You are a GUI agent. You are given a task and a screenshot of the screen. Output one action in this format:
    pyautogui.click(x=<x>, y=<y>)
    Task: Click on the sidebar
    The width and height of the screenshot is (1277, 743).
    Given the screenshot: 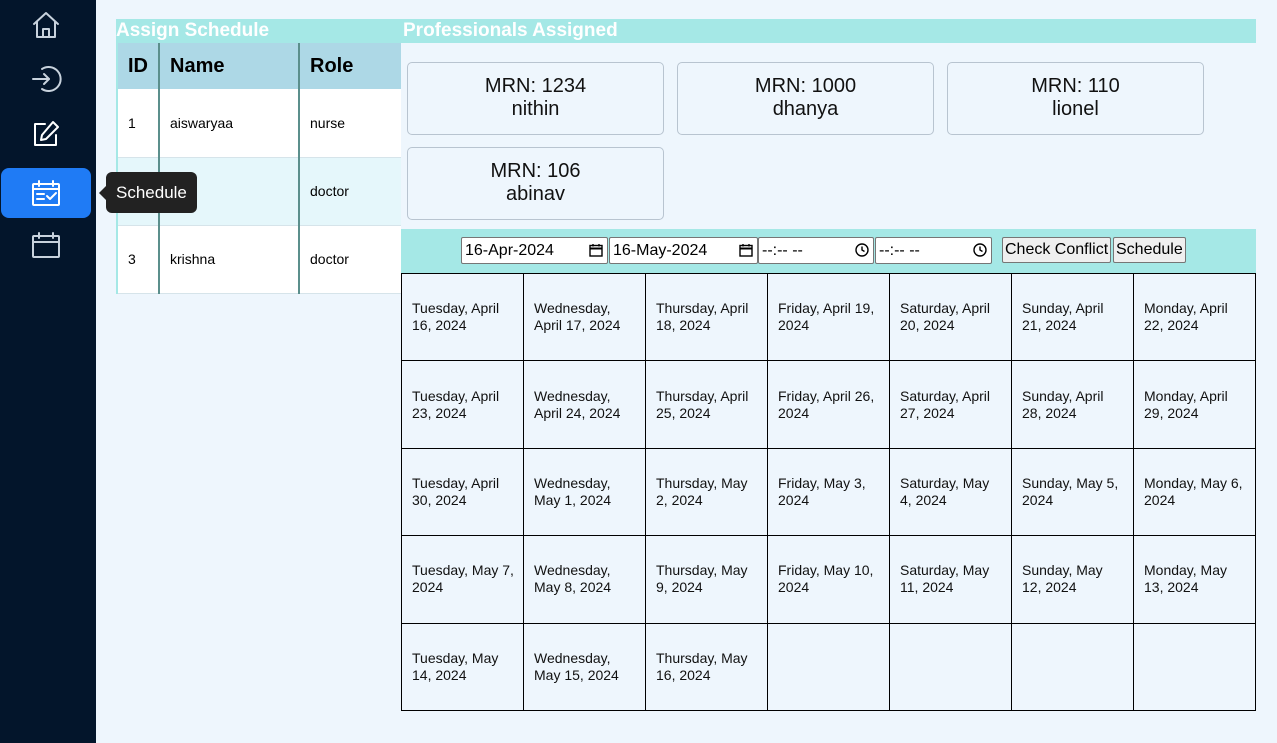 What is the action you would take?
    pyautogui.click(x=48, y=371)
    